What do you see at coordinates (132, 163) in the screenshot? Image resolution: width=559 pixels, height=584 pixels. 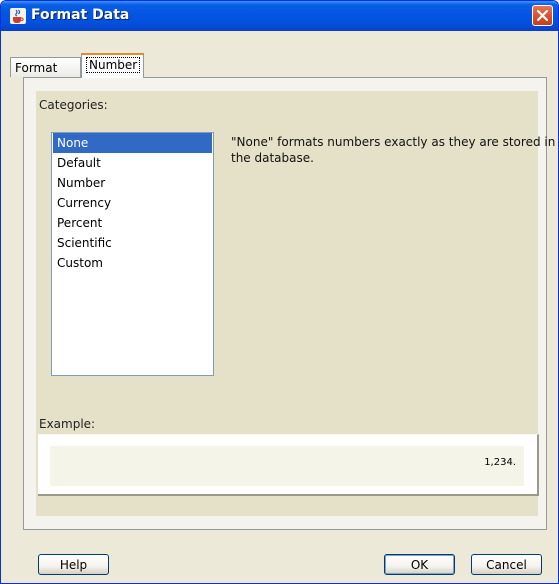 I see `list-item-default: Default` at bounding box center [132, 163].